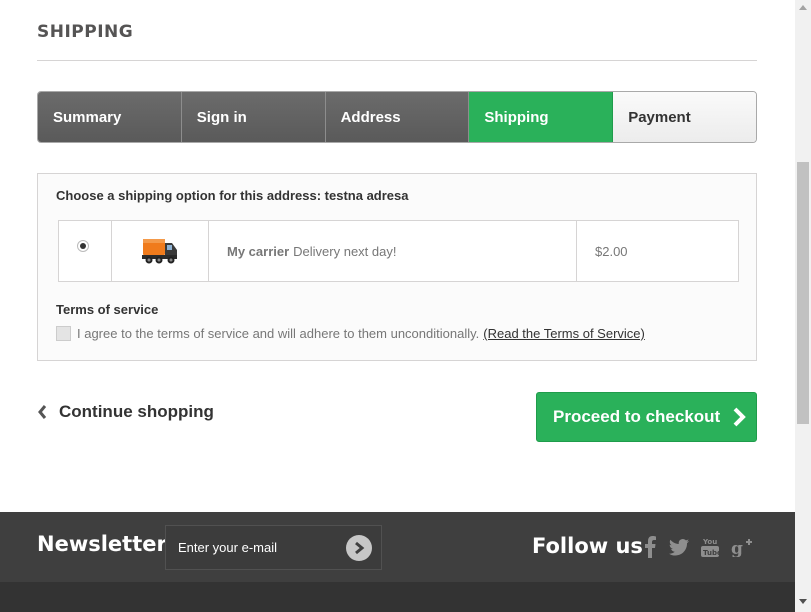 The width and height of the screenshot is (811, 612). I want to click on svg-text: You, so click(709, 542).